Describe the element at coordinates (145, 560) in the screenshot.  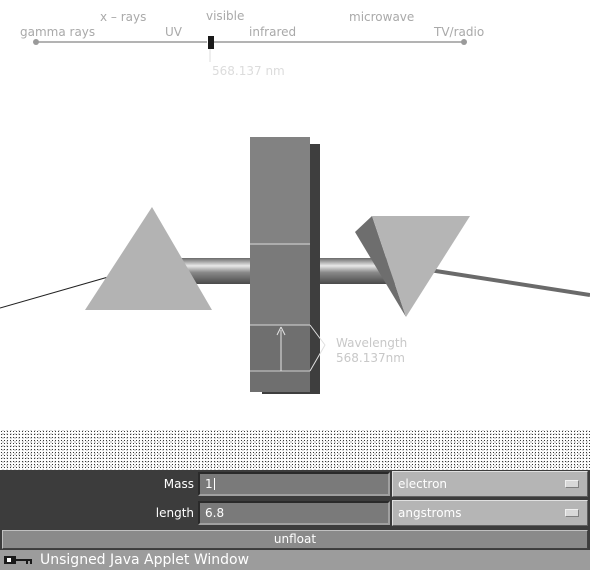
I see `status-text: Unsigned Java Applet Window` at that location.